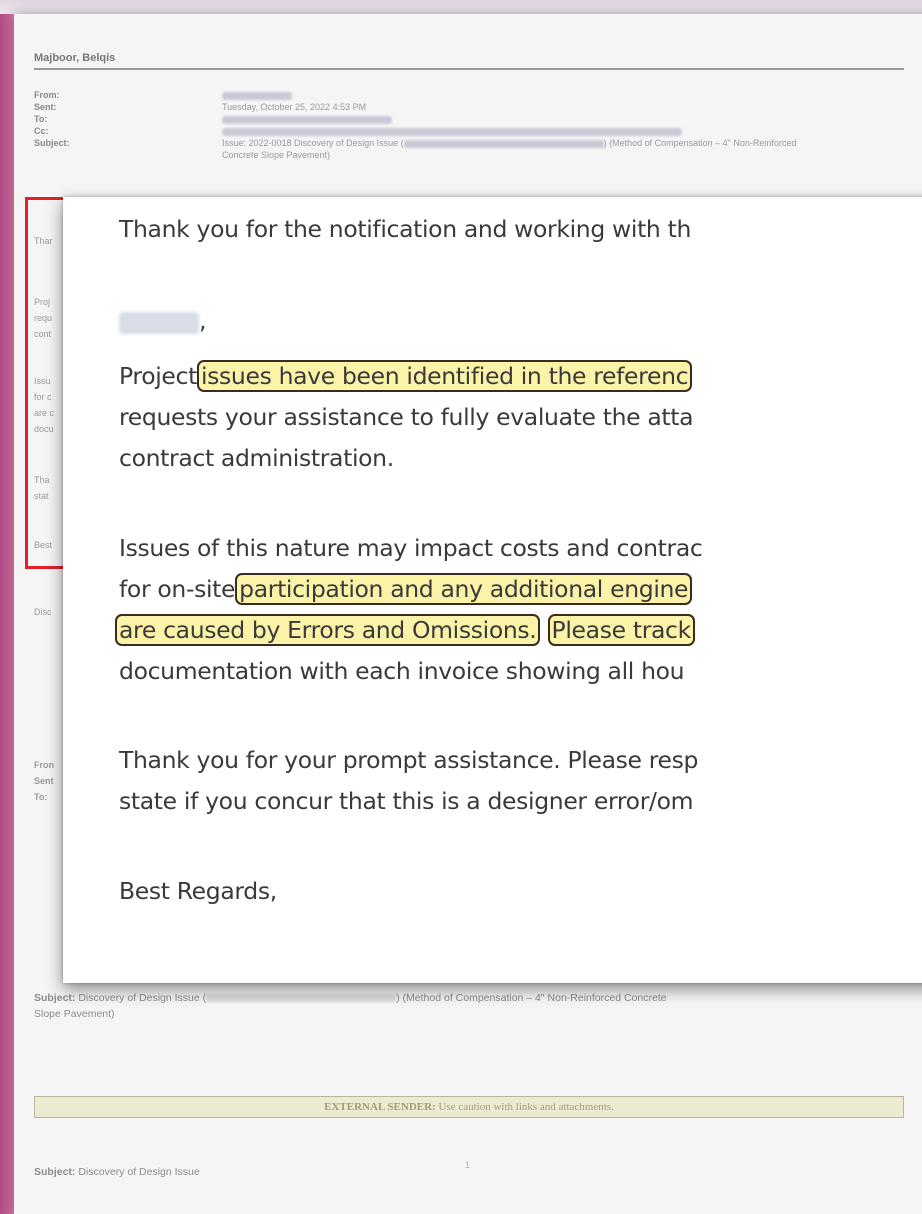 The height and width of the screenshot is (1214, 922). Describe the element at coordinates (42, 302) in the screenshot. I see `peek-text: Proj` at that location.